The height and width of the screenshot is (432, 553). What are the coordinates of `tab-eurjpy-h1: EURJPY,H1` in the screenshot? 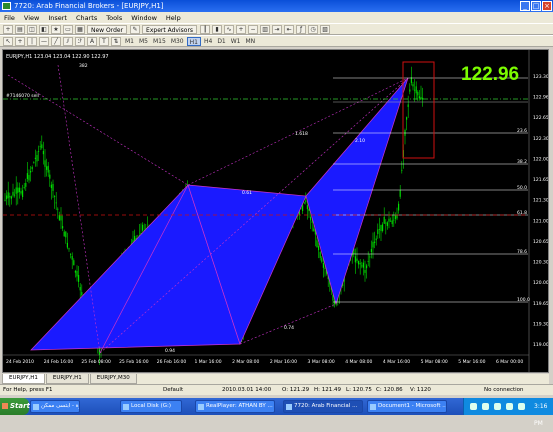 It's located at (23, 379).